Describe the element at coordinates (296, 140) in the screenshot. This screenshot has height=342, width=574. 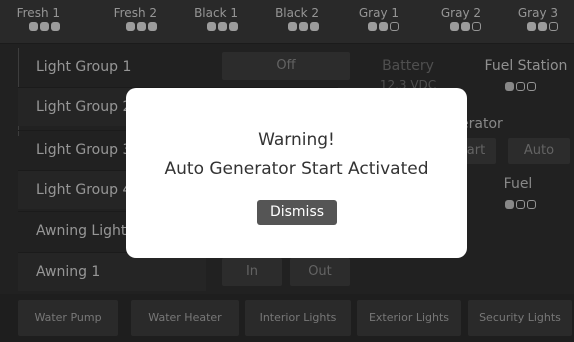
I see `dialog-title: Warning!` at that location.